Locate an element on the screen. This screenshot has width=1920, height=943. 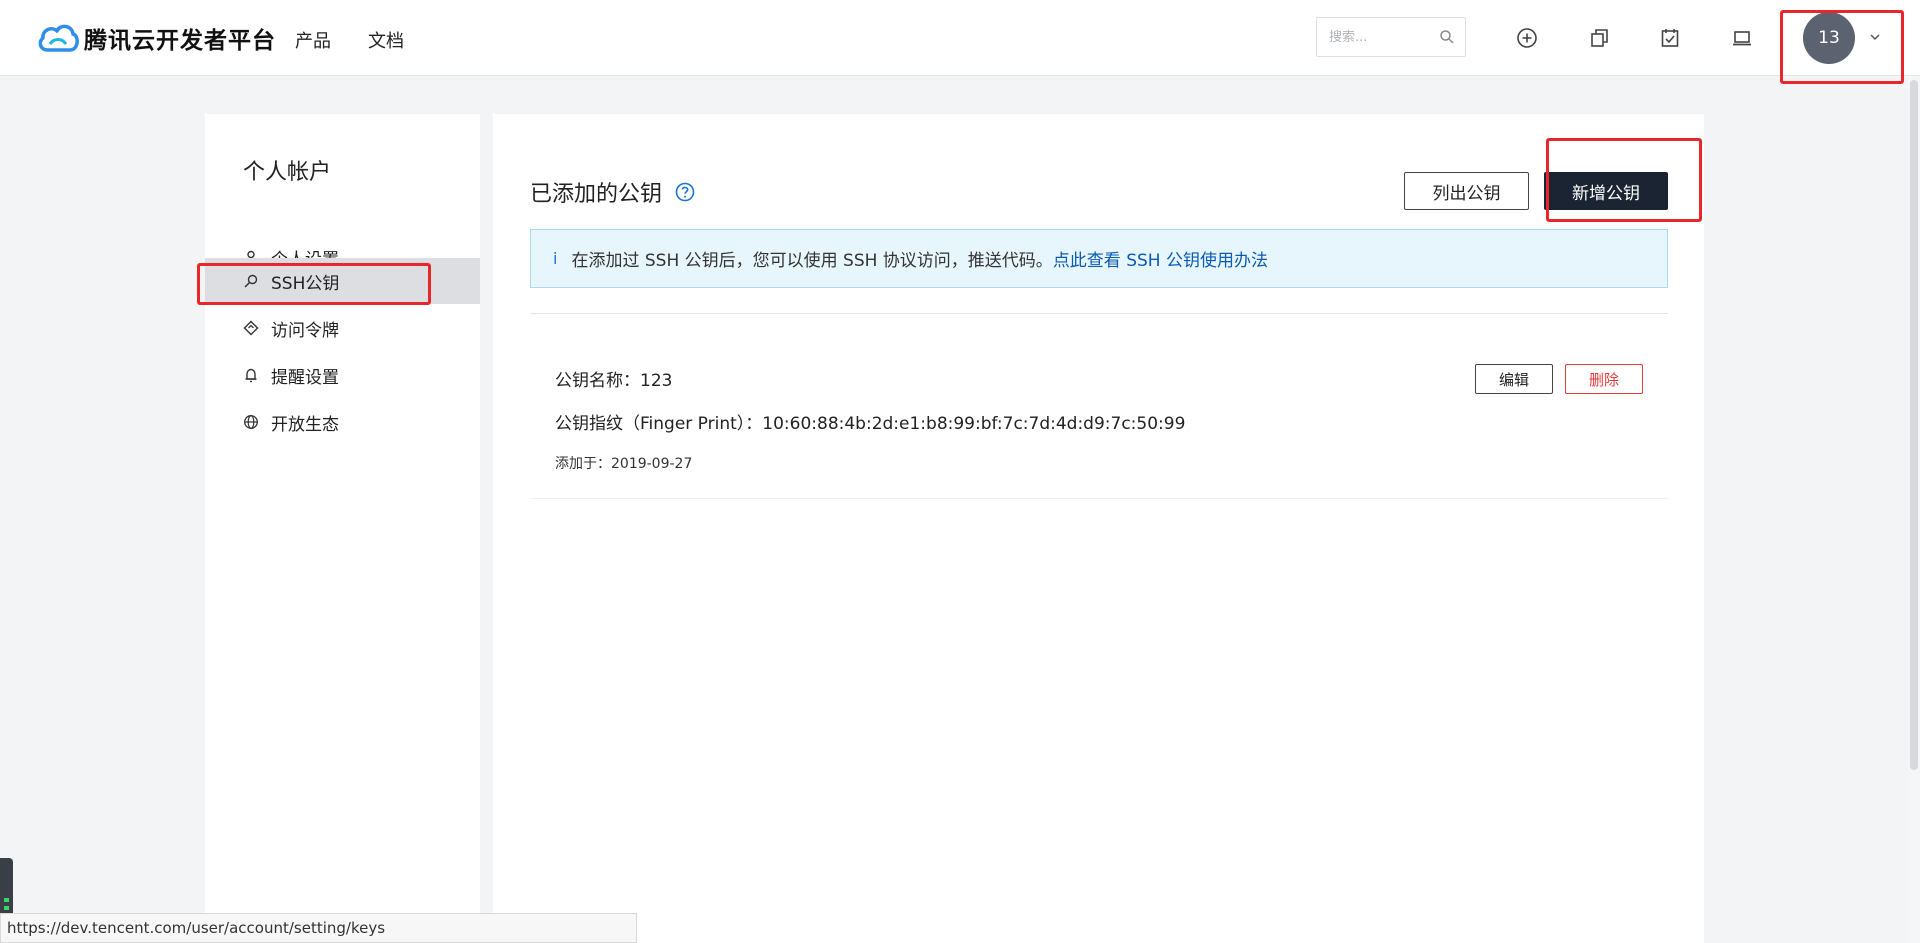
search-icon is located at coordinates (1447, 37).